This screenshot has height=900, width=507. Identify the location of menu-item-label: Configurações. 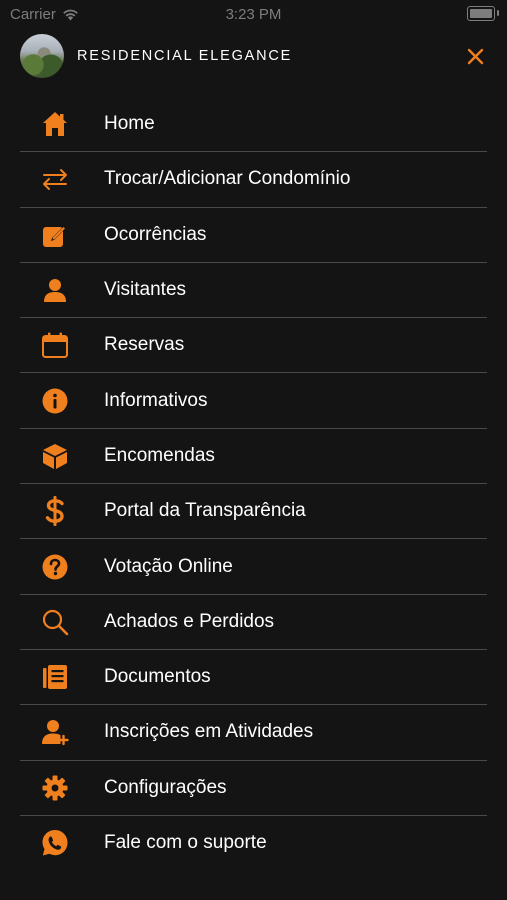
(165, 787).